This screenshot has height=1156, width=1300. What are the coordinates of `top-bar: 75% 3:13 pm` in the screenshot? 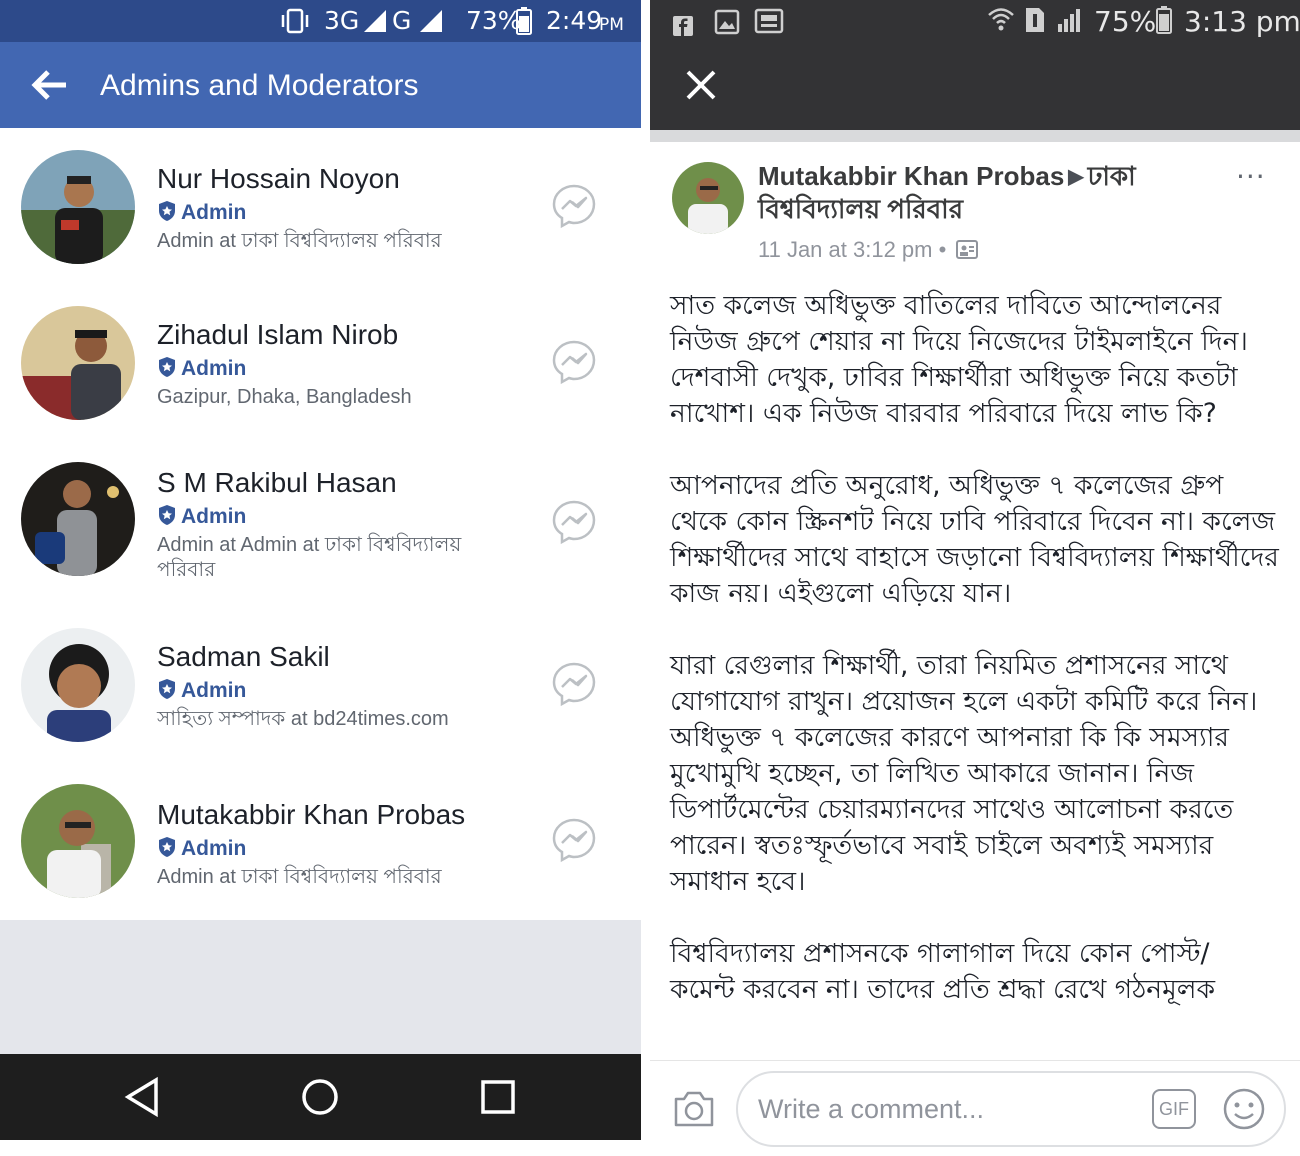 It's located at (975, 65).